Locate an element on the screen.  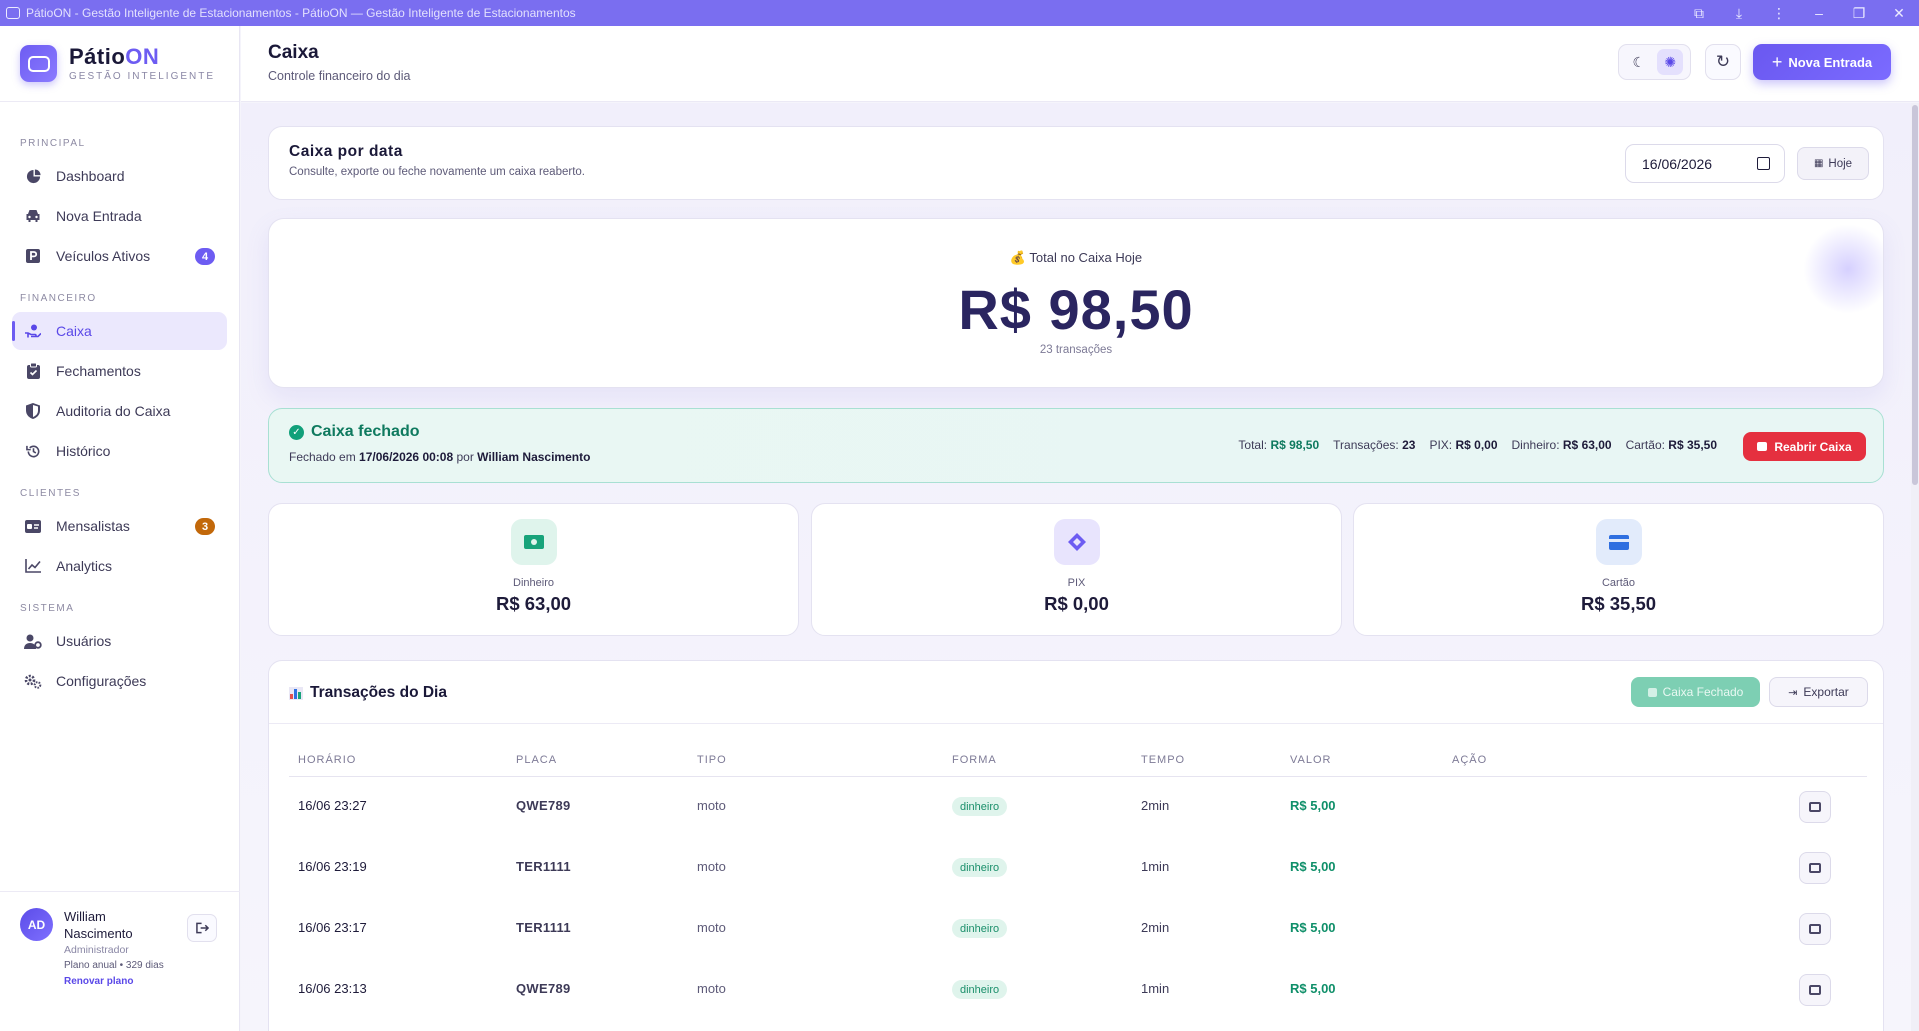
vehicles-count-badge: 4 is located at coordinates (205, 256).